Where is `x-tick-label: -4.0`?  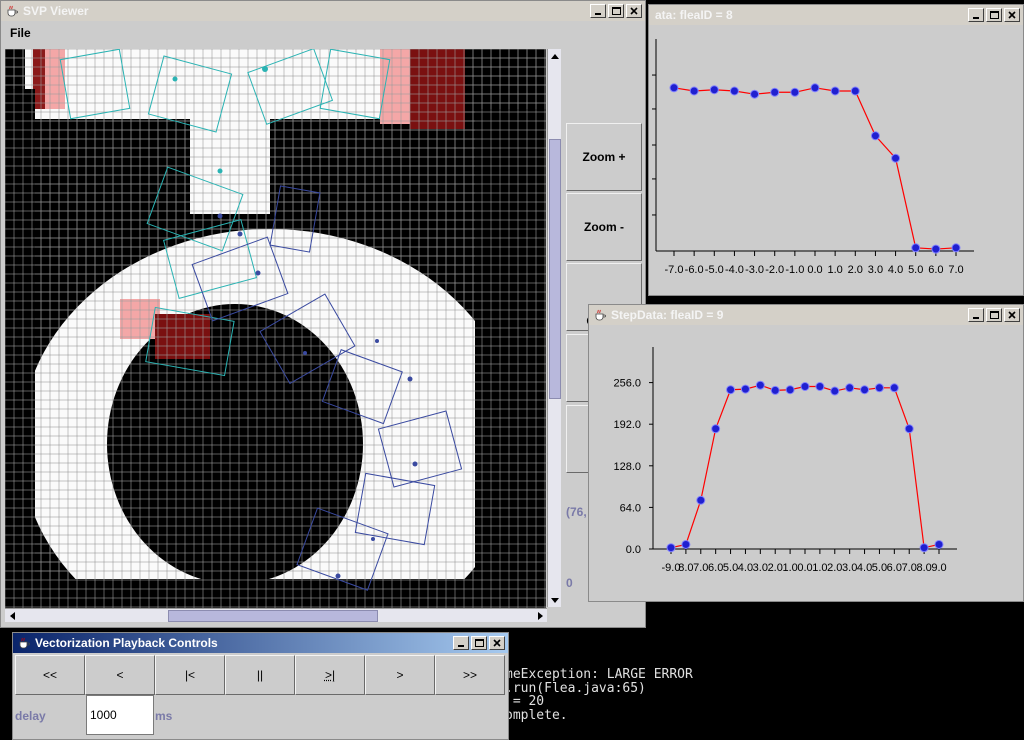
x-tick-label: -4.0 is located at coordinates (734, 270).